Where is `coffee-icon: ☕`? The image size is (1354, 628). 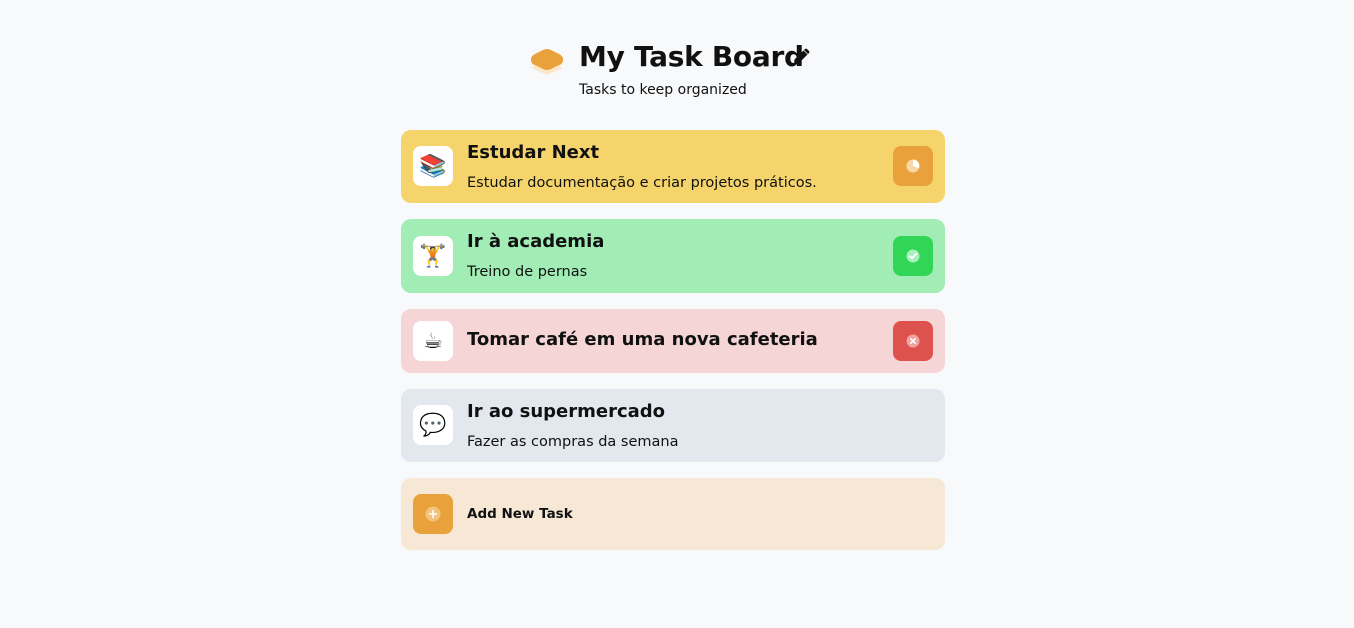
coffee-icon: ☕ is located at coordinates (433, 341).